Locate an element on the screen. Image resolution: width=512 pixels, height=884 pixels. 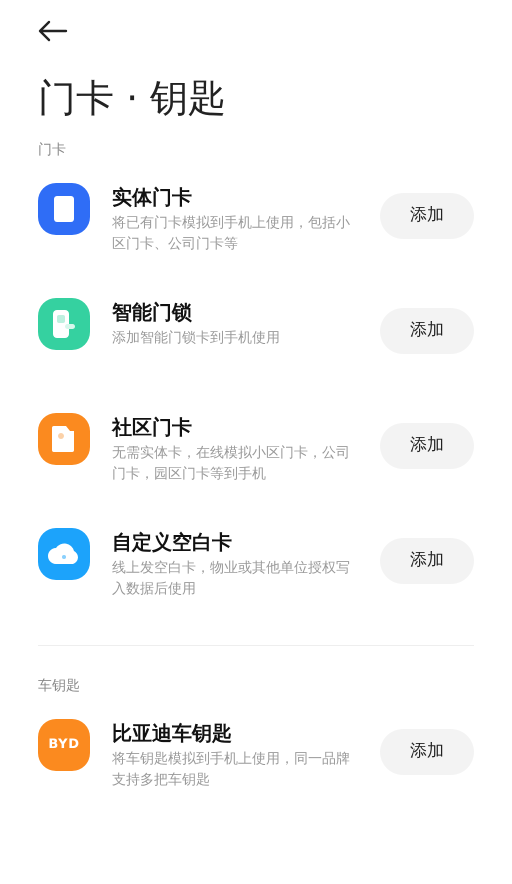
brand-logo: BYD is located at coordinates (64, 745).